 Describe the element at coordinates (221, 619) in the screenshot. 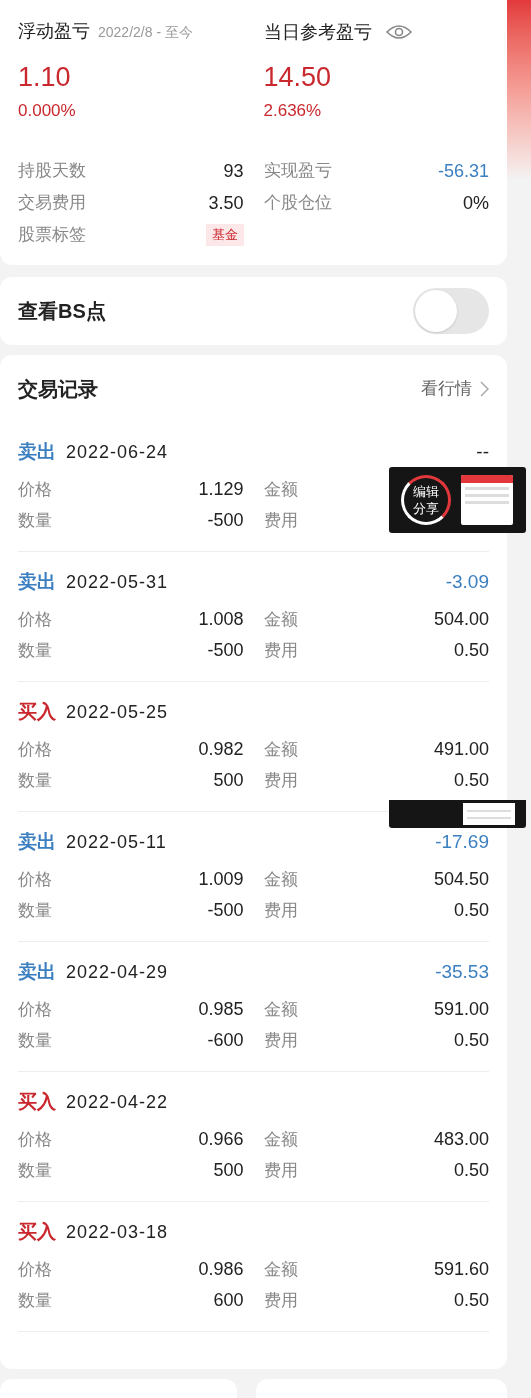

I see `field-value: 1.008` at that location.